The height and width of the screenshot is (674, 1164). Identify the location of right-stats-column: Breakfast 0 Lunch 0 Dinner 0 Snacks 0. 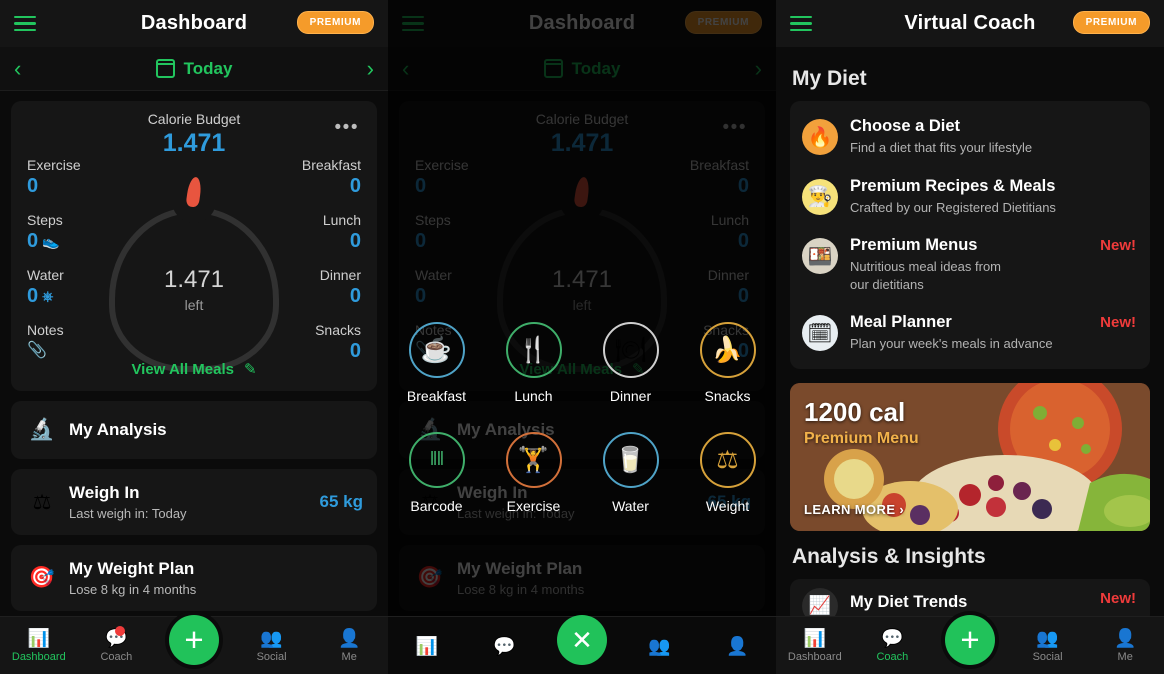
(317, 267).